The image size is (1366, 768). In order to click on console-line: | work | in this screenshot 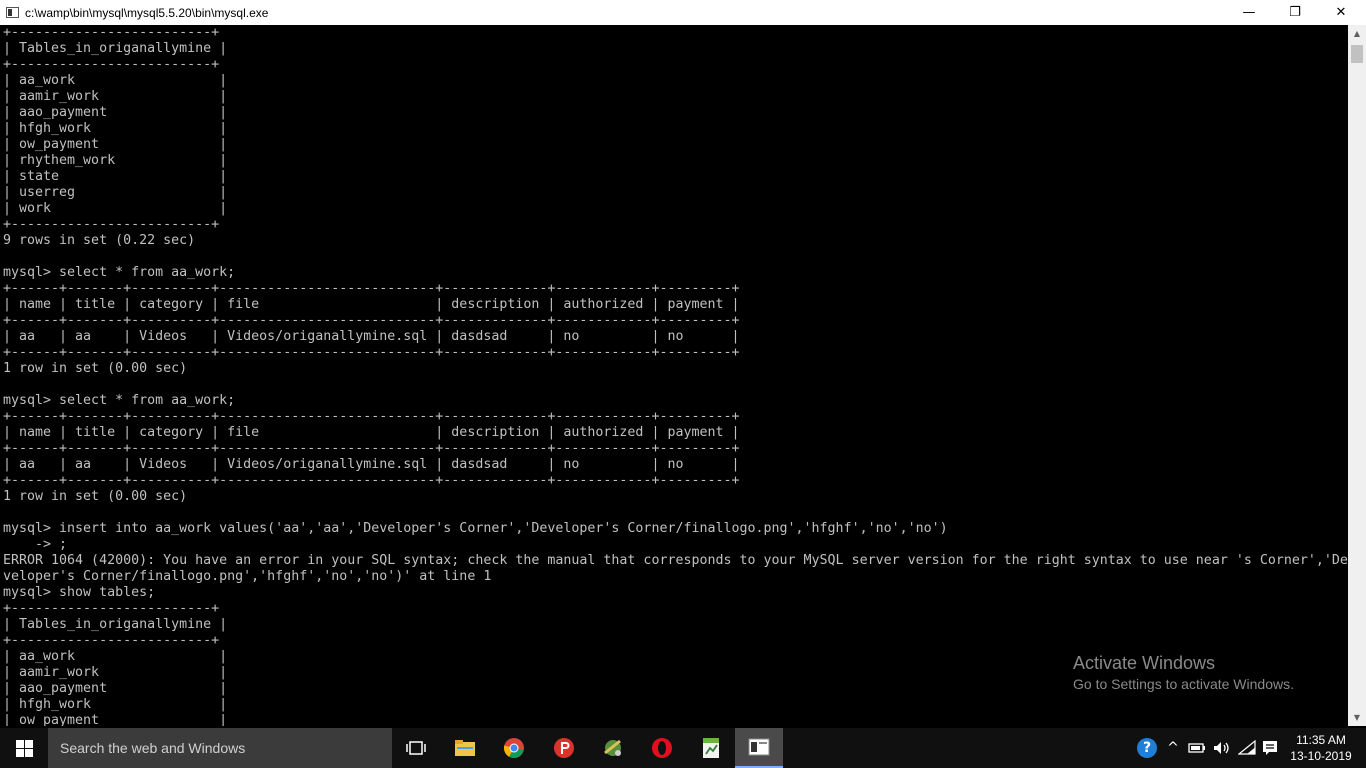, I will do `click(115, 208)`.